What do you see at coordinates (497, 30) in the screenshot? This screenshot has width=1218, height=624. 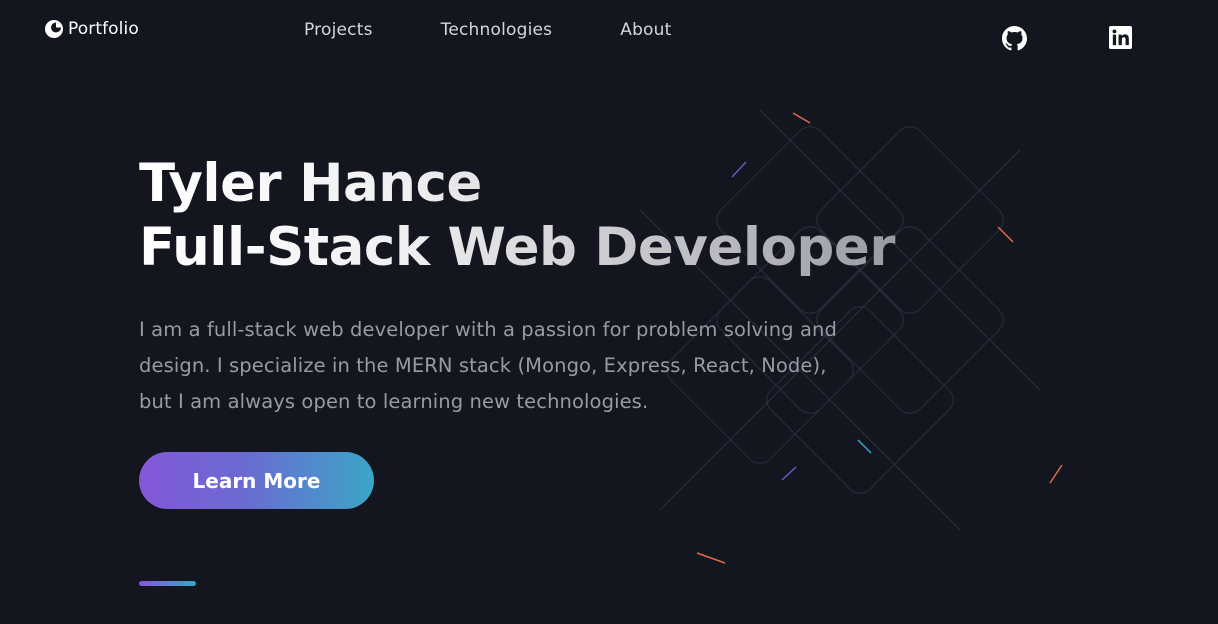 I see `nav-link-technologies: Technologies` at bounding box center [497, 30].